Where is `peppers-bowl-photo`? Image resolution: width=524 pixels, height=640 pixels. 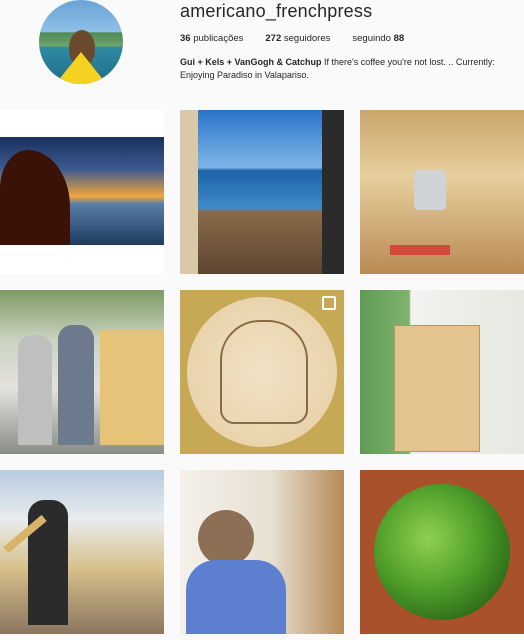 peppers-bowl-photo is located at coordinates (442, 552).